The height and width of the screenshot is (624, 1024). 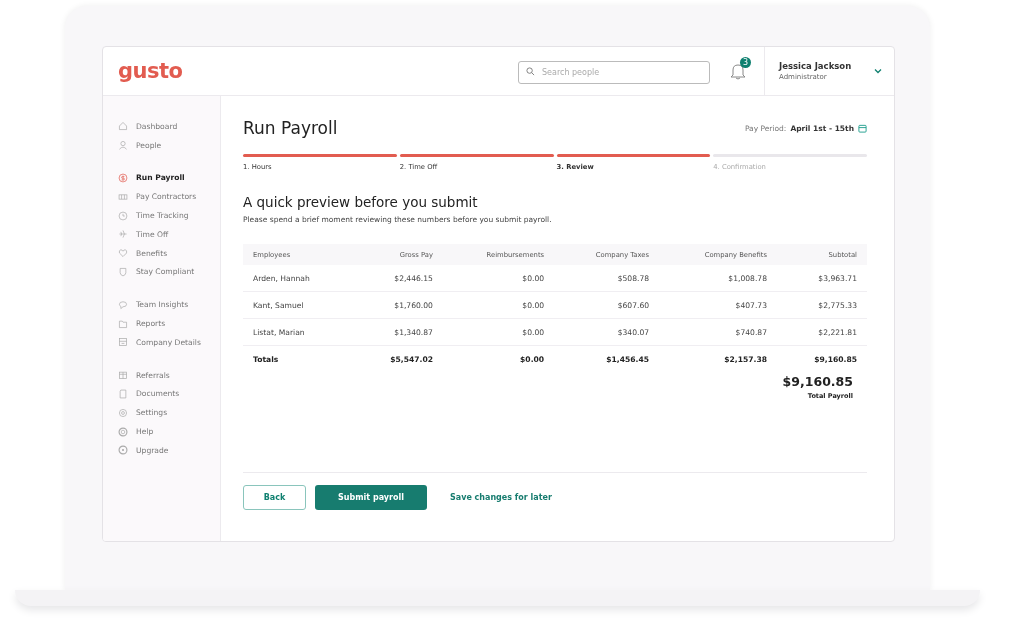 I want to click on heart-icon, so click(x=123, y=253).